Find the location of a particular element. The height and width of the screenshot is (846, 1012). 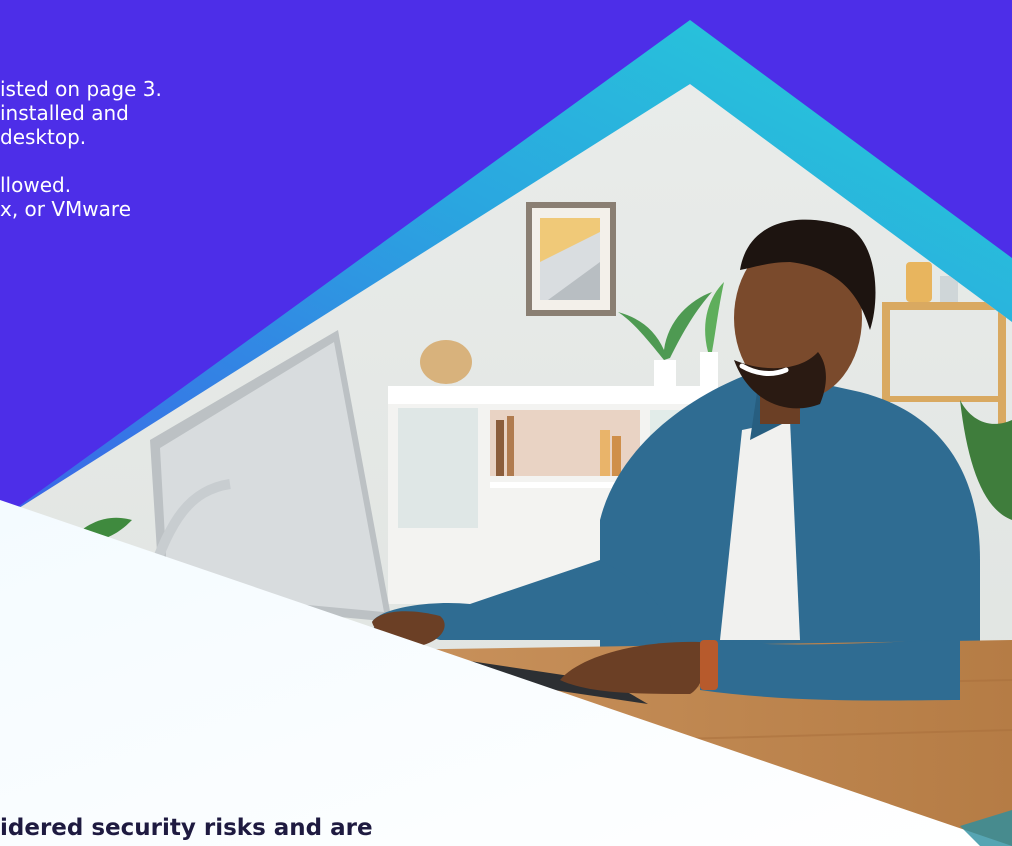

section-heading: idered security risks and are is located at coordinates (186, 828).